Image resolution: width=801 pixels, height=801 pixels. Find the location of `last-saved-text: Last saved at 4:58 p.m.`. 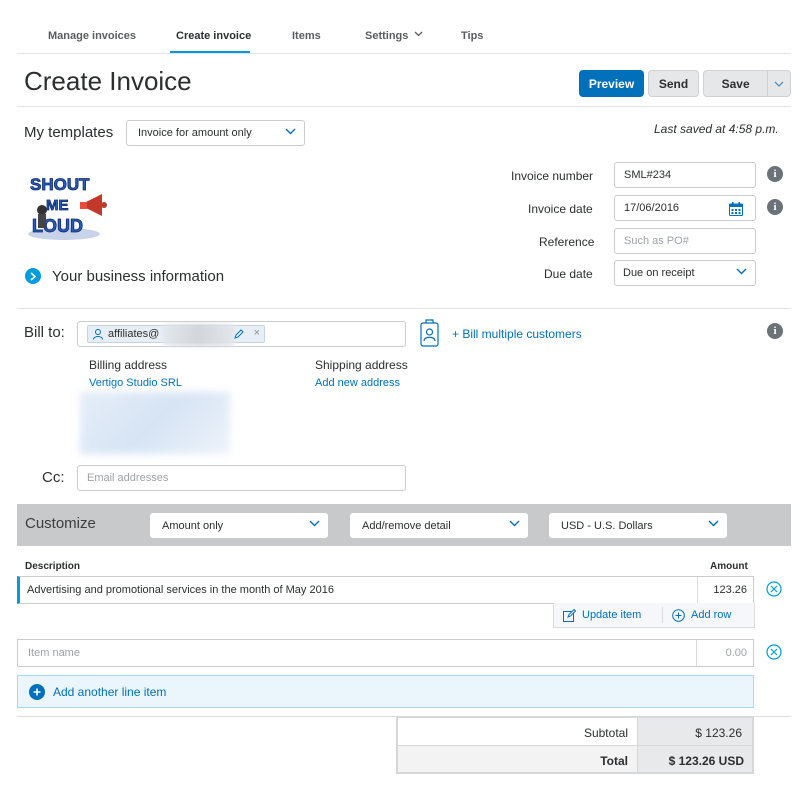

last-saved-text: Last saved at 4:58 p.m. is located at coordinates (716, 129).